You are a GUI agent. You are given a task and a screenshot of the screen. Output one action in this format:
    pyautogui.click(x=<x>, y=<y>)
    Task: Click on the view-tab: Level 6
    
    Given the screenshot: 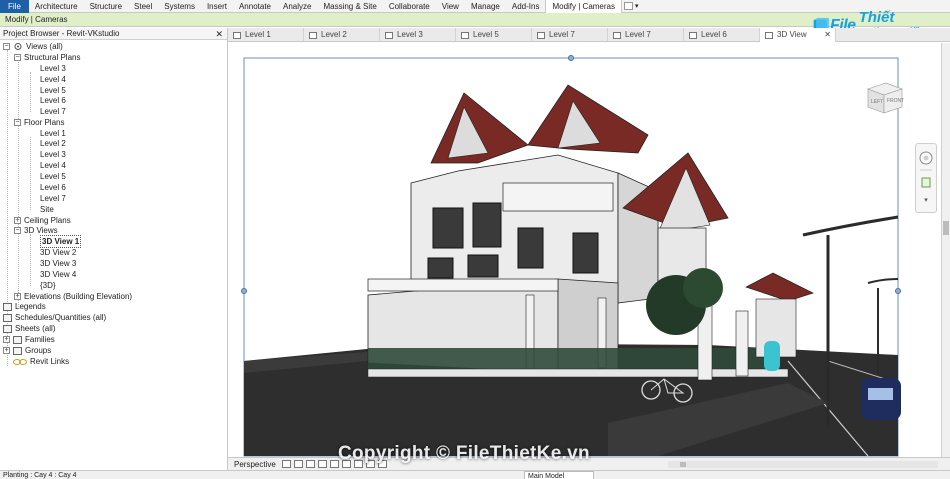 What is the action you would take?
    pyautogui.click(x=722, y=35)
    